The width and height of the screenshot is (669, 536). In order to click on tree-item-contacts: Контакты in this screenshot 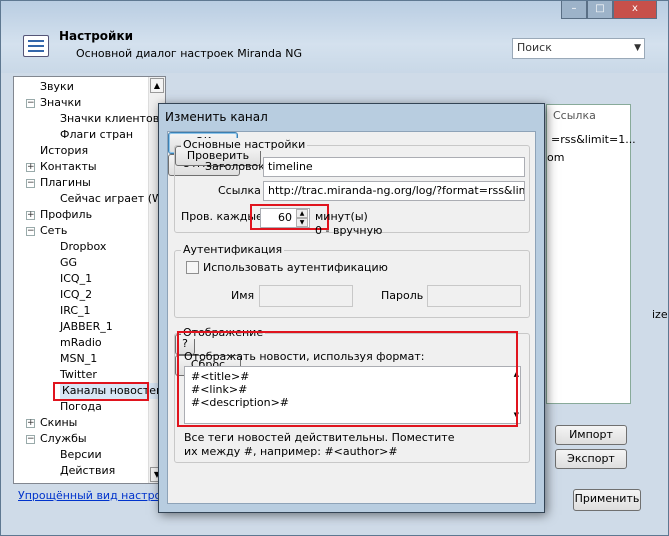, I will do `click(68, 167)`.